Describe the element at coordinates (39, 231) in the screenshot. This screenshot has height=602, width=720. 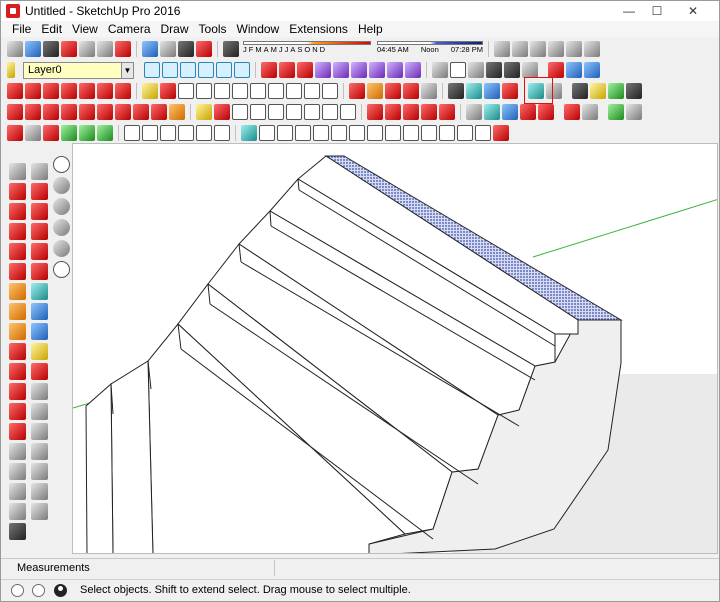
I see `zoom-tool-icon` at that location.